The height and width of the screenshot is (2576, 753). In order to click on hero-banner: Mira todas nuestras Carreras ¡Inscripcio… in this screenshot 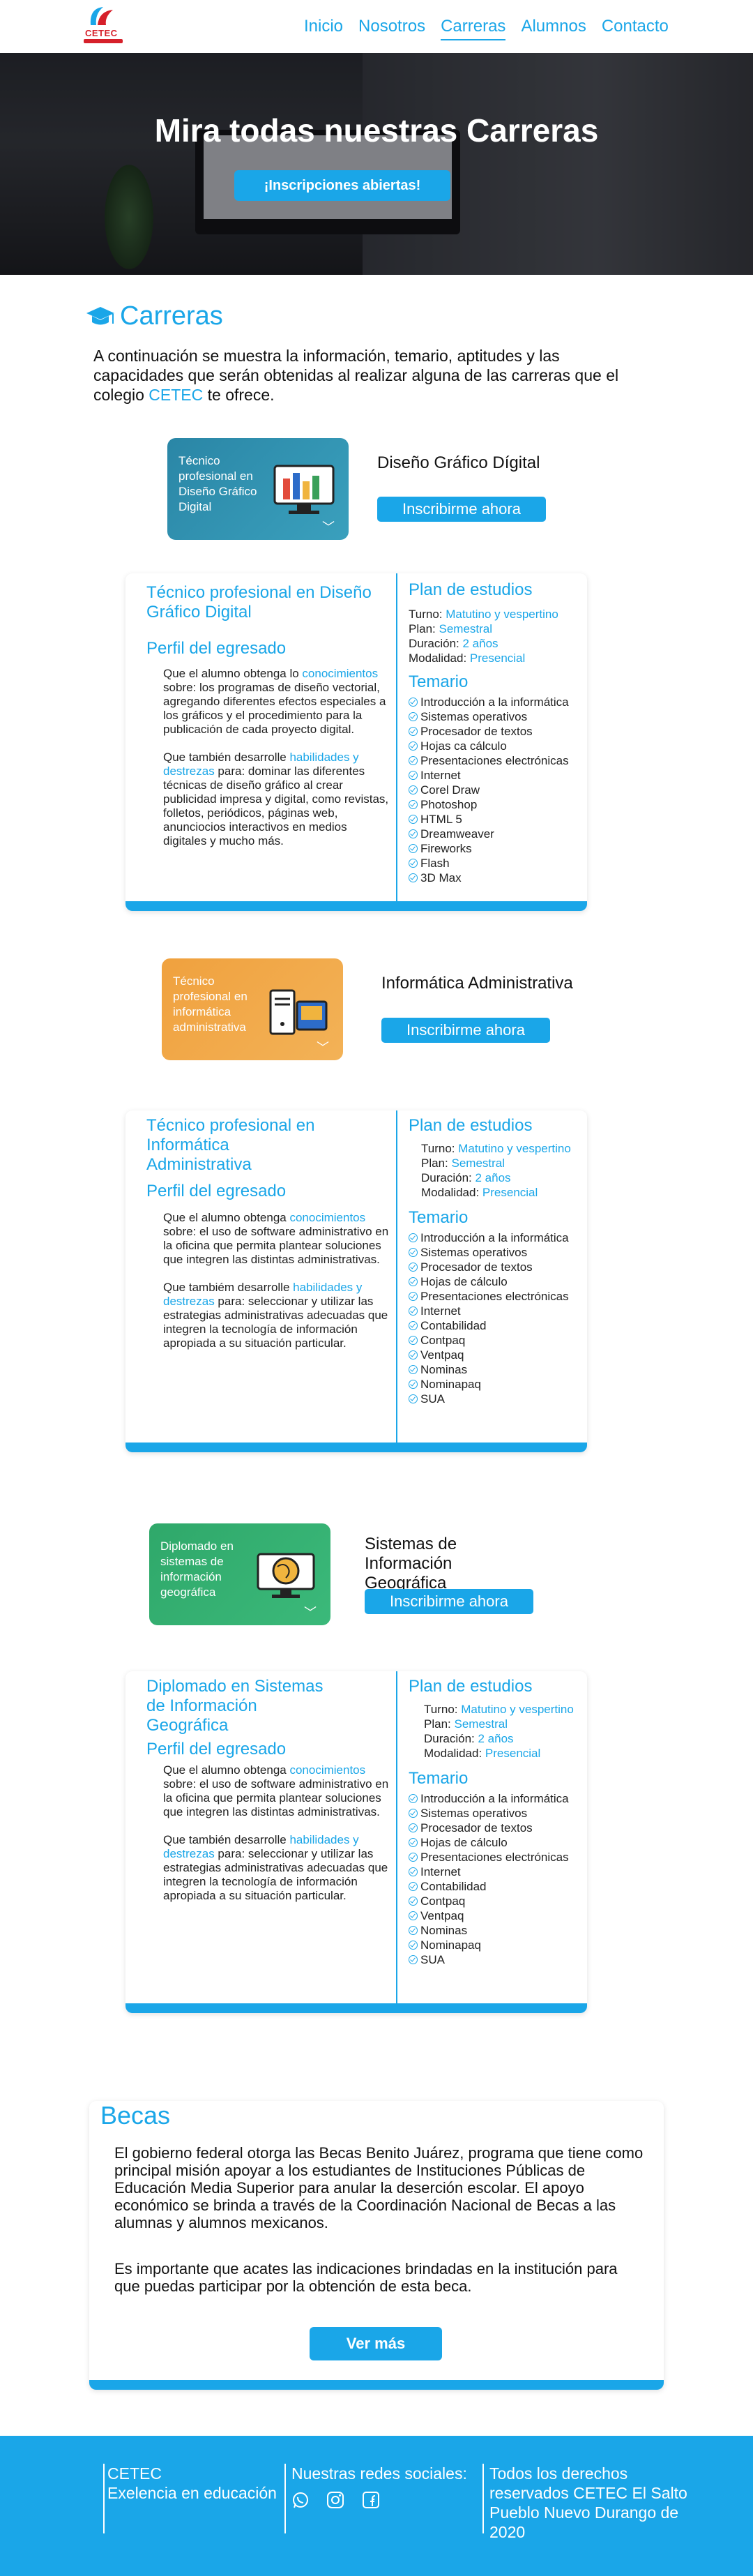, I will do `click(376, 164)`.